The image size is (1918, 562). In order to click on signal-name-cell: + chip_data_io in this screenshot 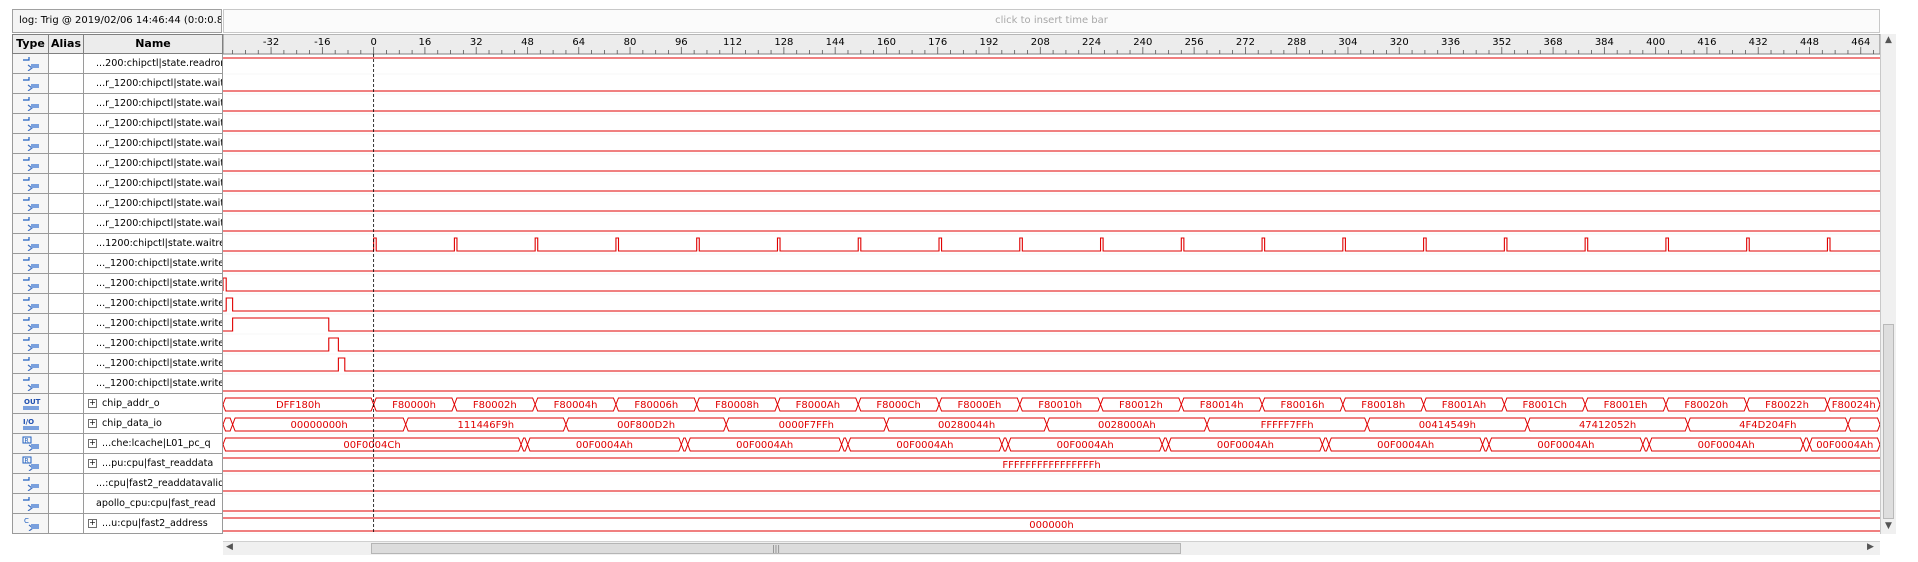, I will do `click(153, 424)`.